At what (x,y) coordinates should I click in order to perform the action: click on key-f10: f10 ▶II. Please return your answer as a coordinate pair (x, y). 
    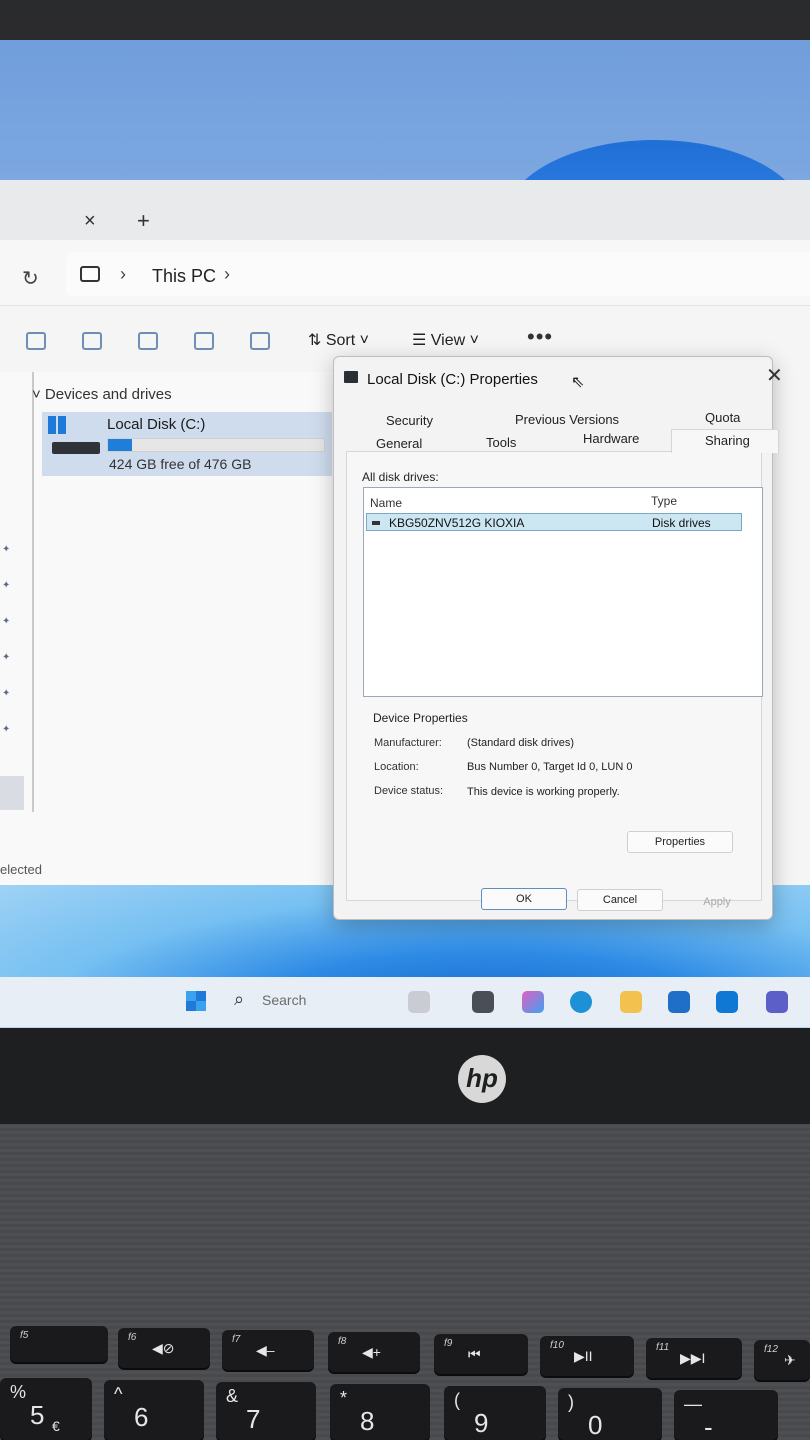
    Looking at the image, I should click on (587, 1356).